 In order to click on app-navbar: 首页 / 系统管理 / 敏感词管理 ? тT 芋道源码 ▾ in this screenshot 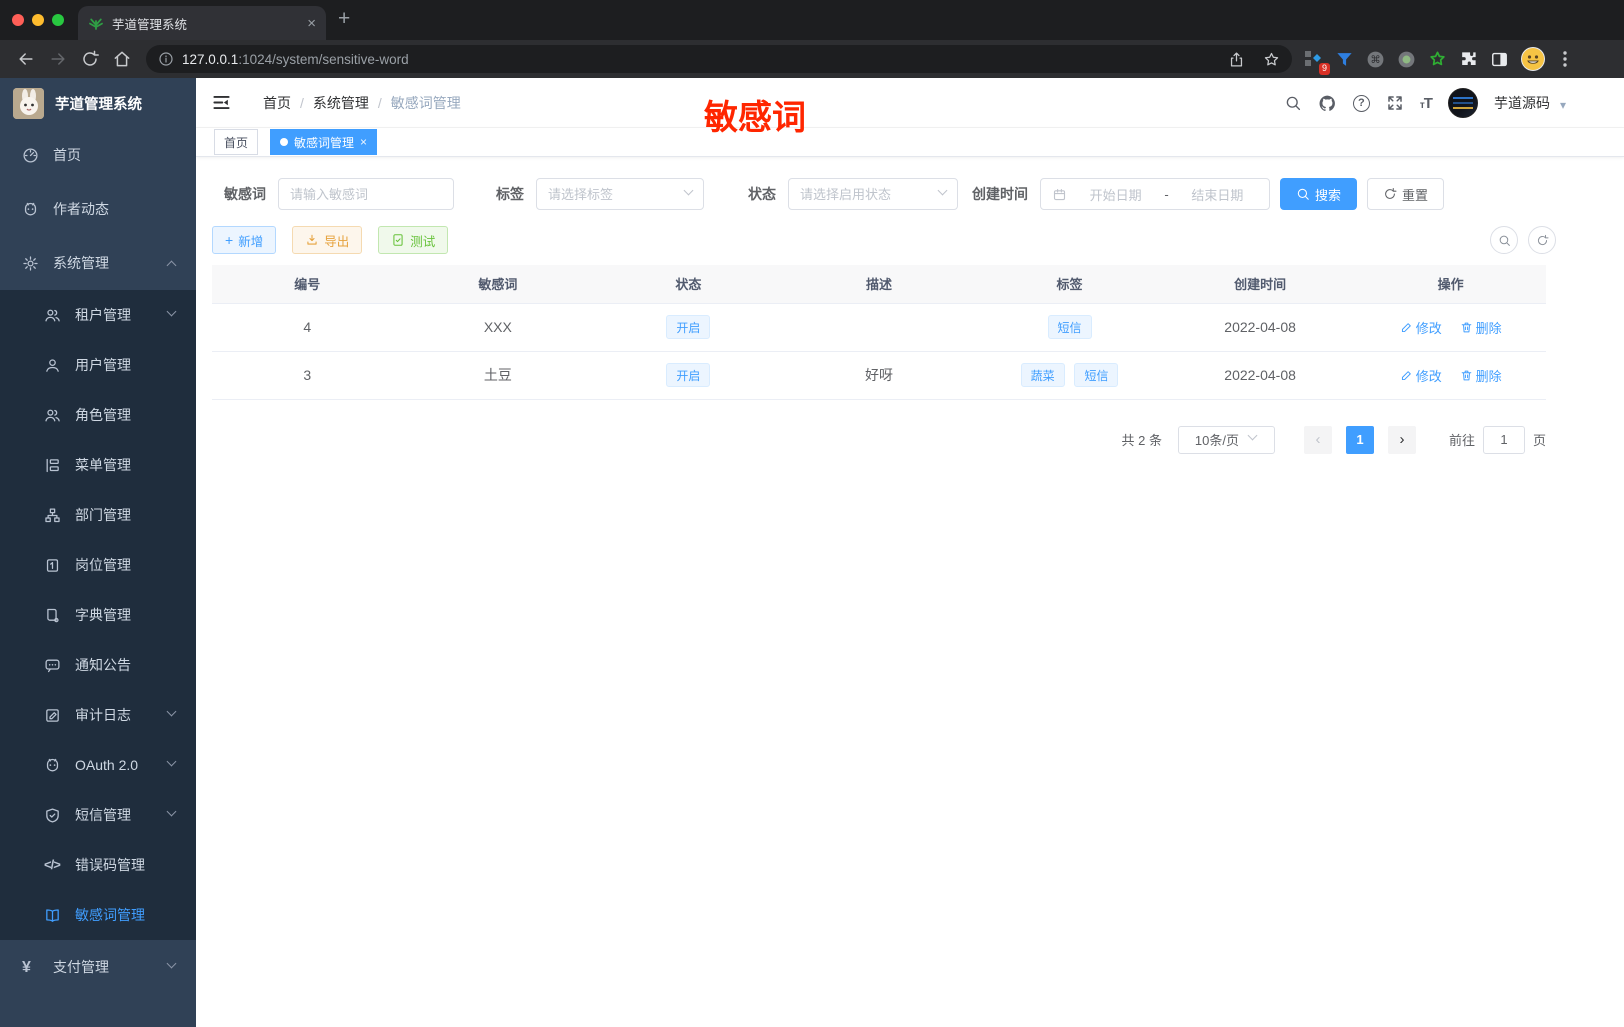, I will do `click(910, 103)`.